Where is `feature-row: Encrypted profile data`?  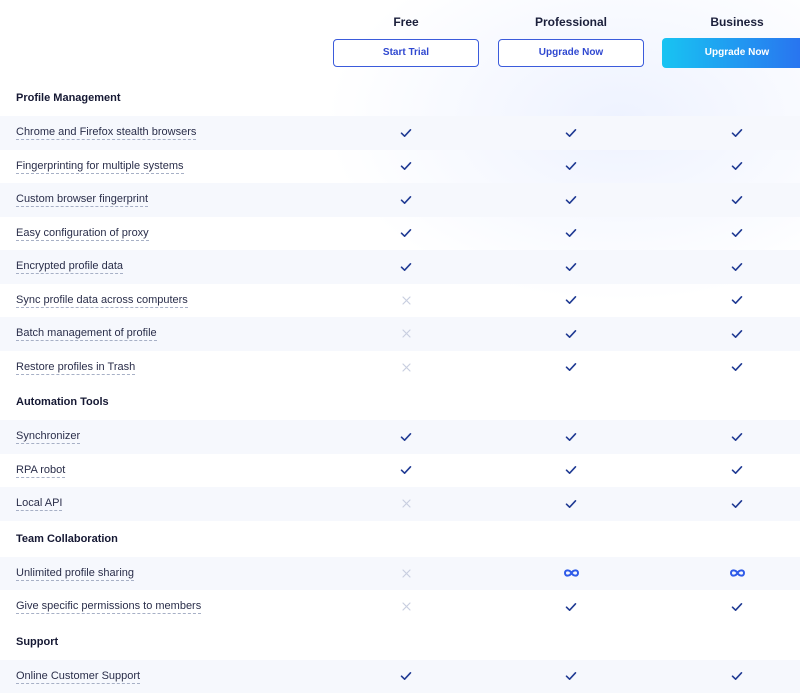
feature-row: Encrypted profile data is located at coordinates (400, 267).